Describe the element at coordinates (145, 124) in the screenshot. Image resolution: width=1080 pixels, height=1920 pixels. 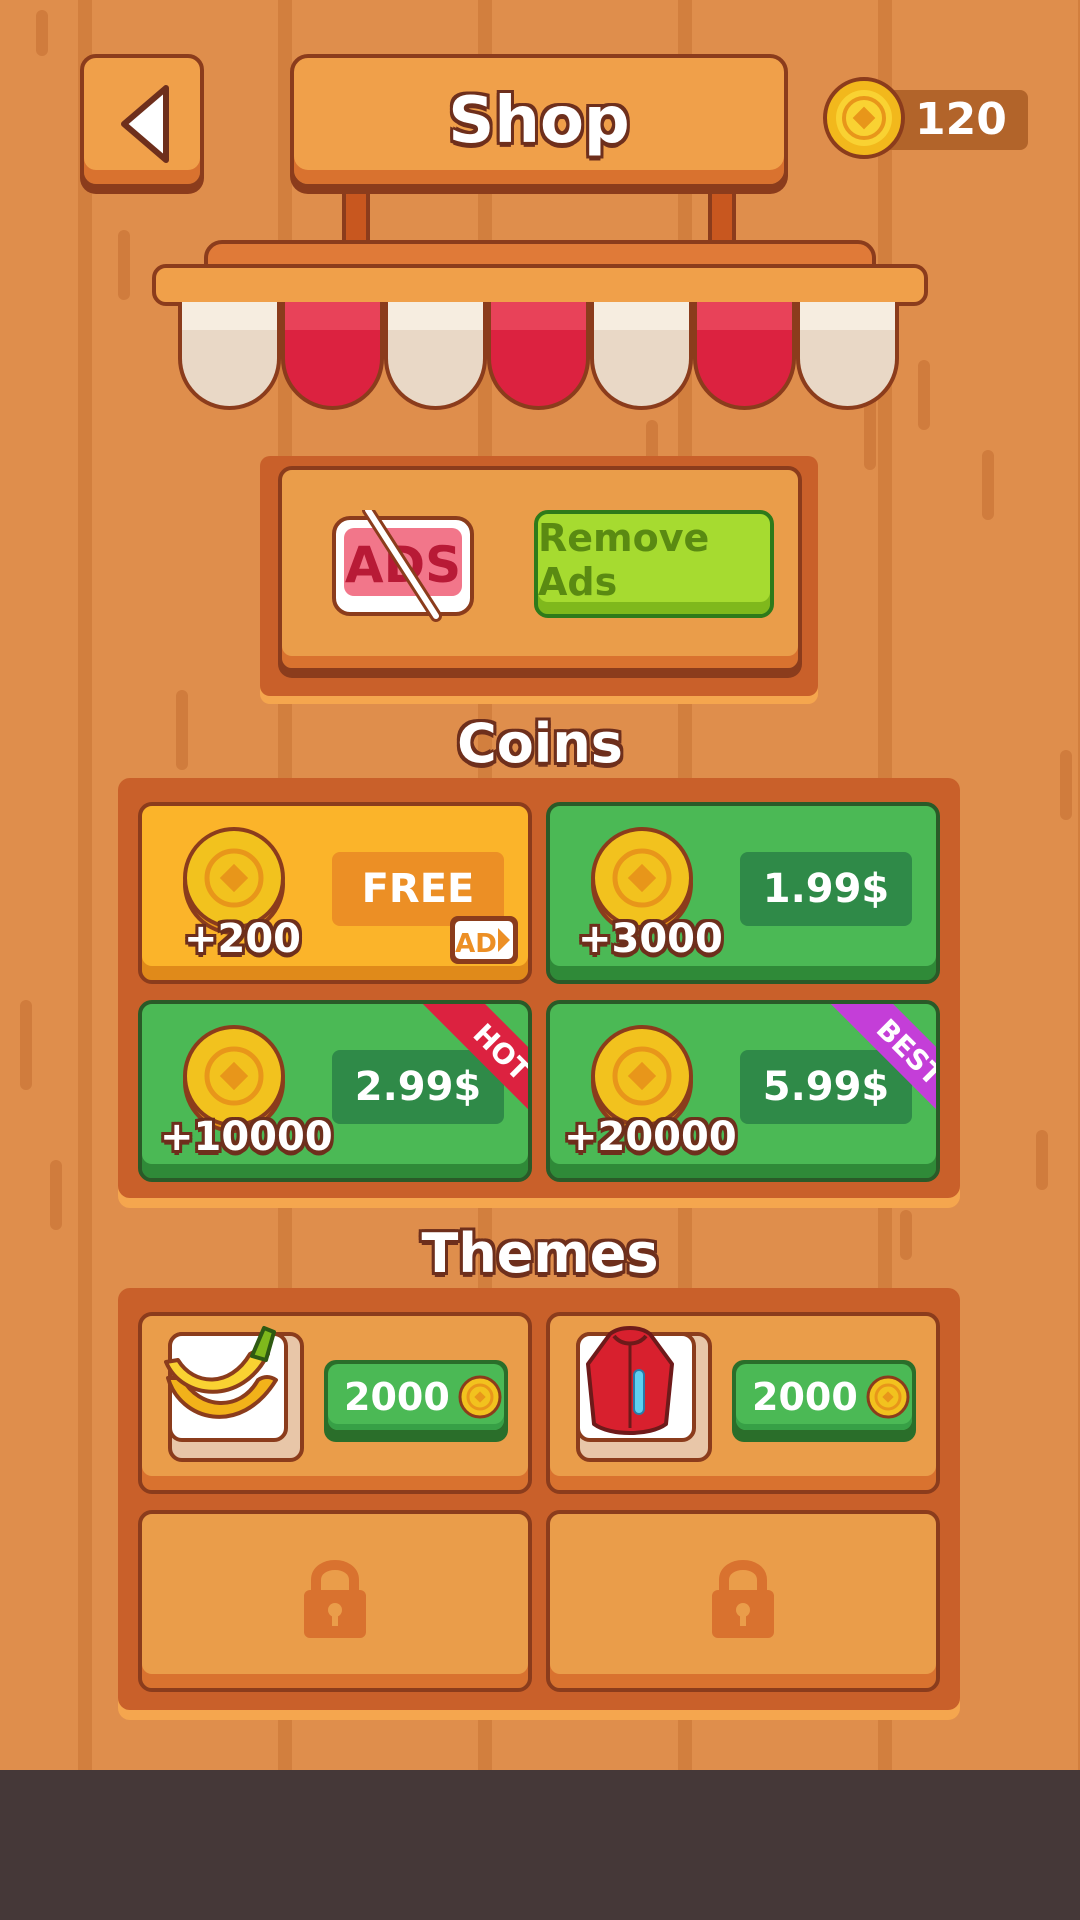
I see `back-arrow-icon` at that location.